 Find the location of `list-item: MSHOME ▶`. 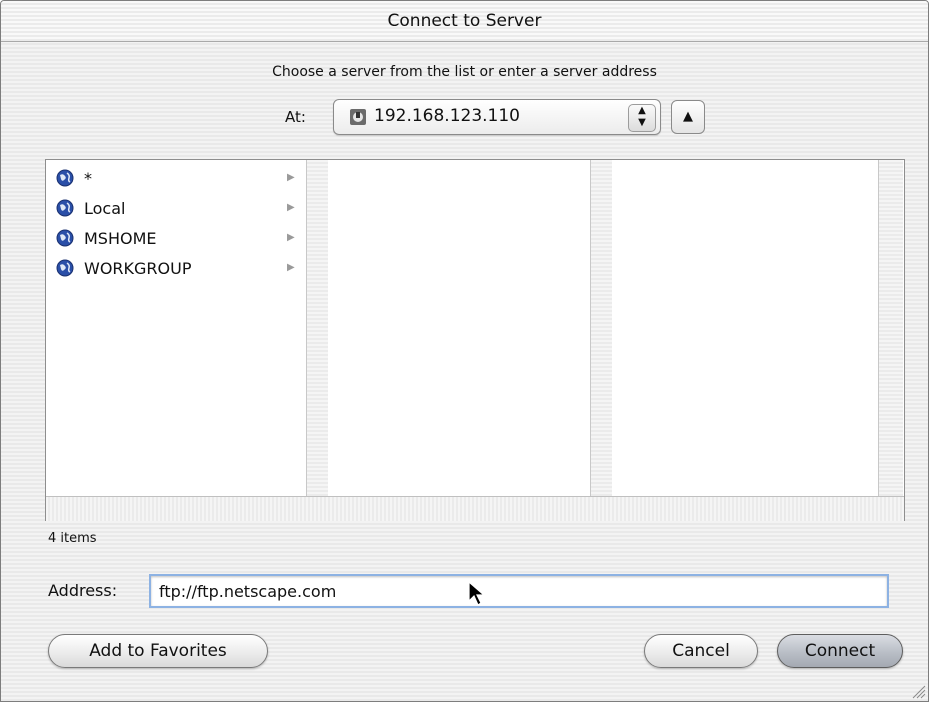

list-item: MSHOME ▶ is located at coordinates (176, 239).